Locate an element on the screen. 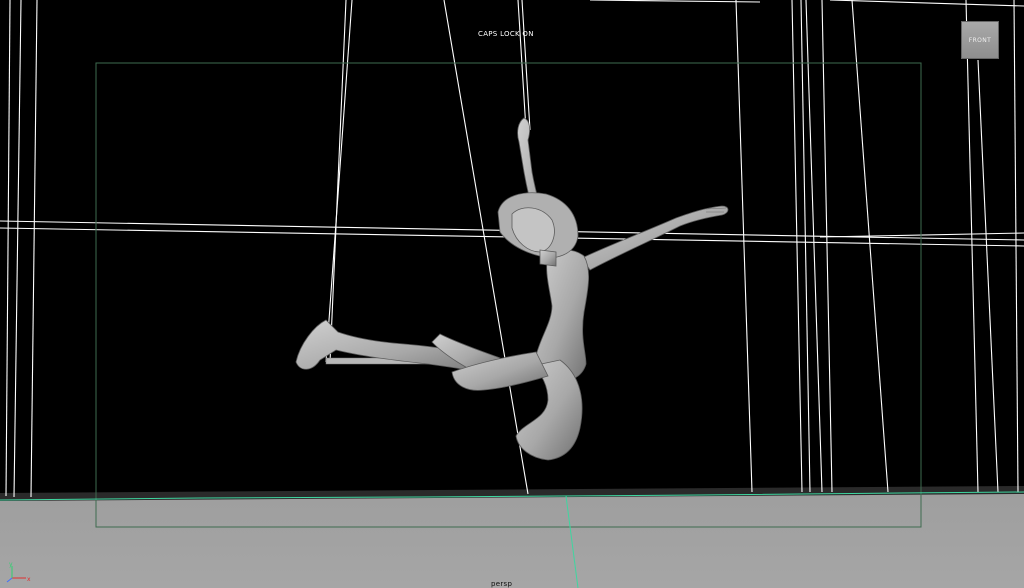  axis-x-label: x is located at coordinates (29, 579).